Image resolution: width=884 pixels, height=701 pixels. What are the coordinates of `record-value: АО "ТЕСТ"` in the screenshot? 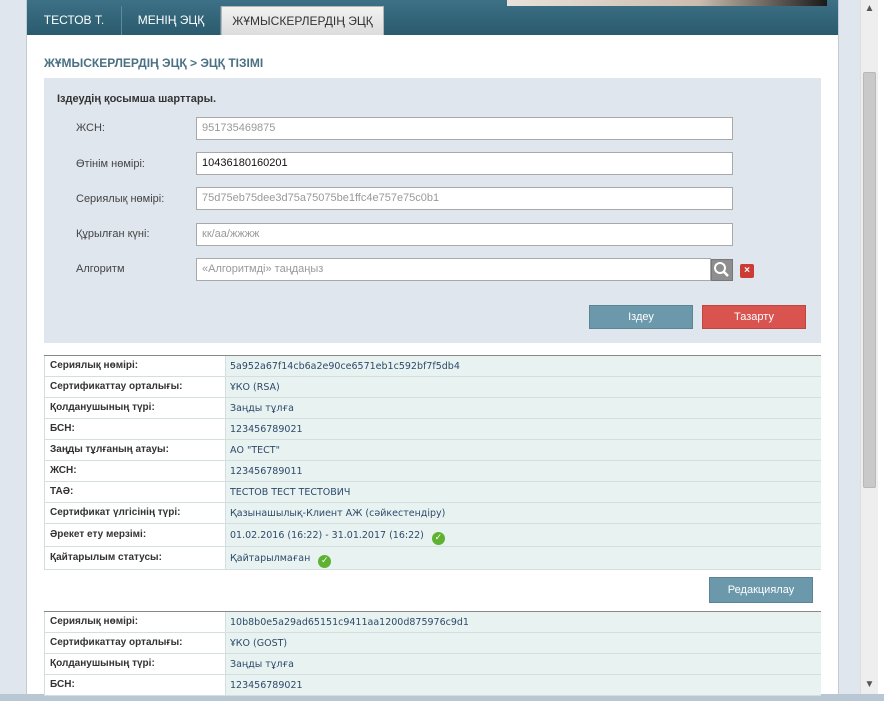 It's located at (523, 450).